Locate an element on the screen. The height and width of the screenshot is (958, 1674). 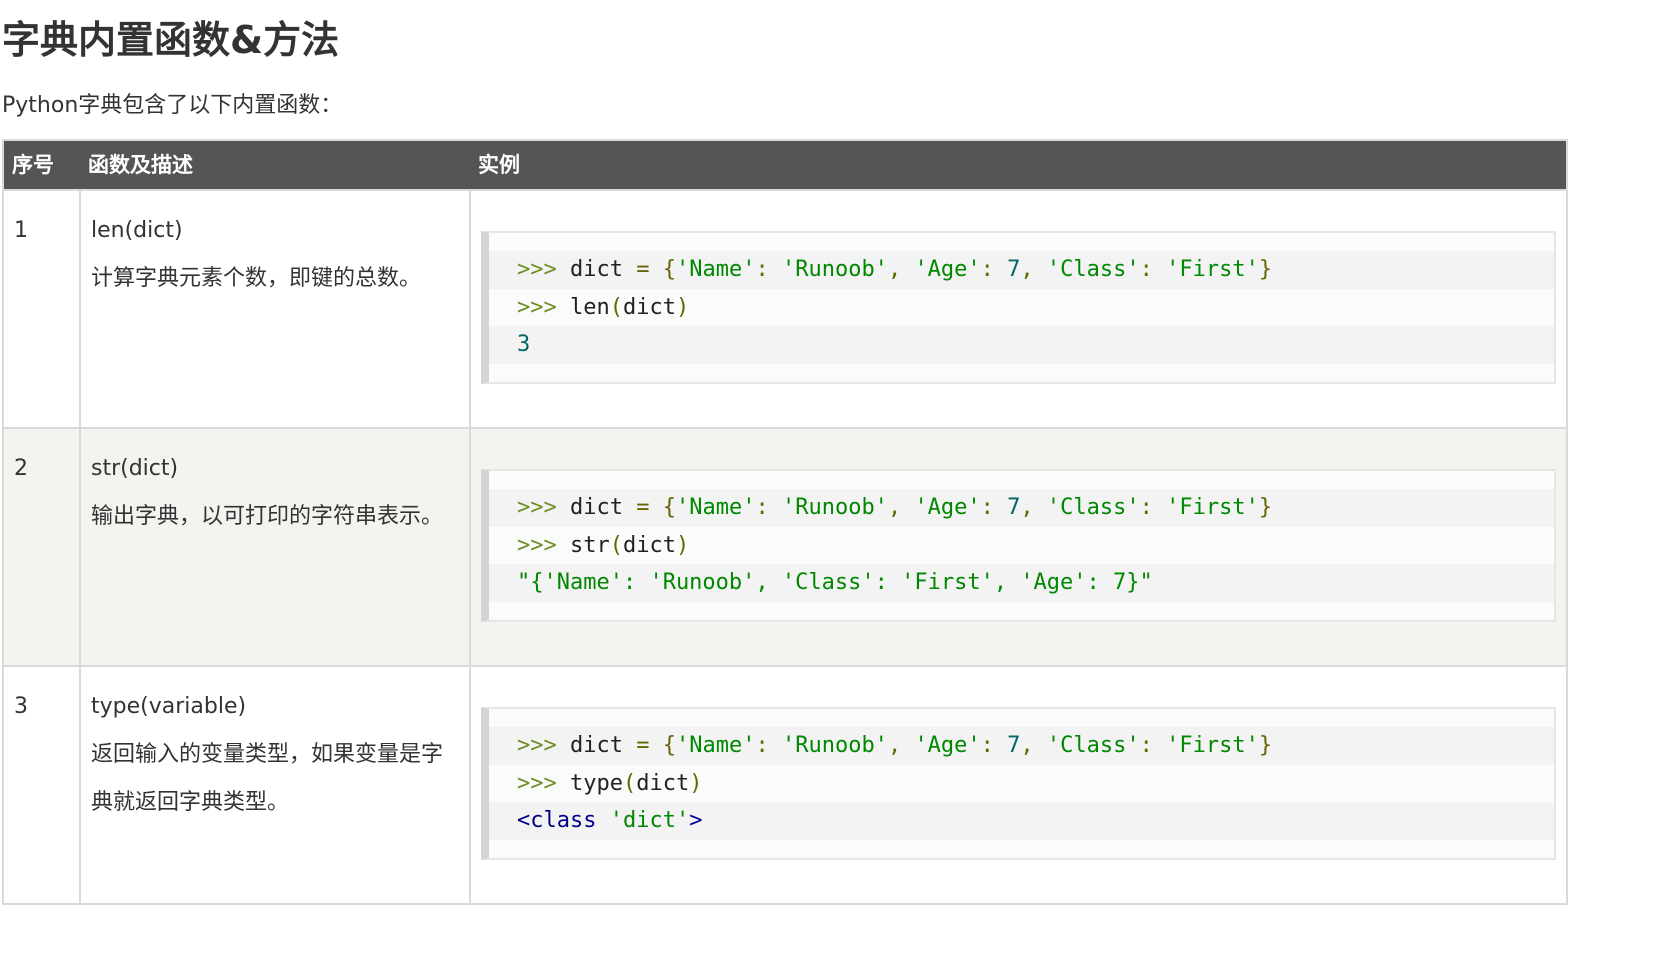
function-cell: type(variable) 返回输入的变量类型，如果变量是字典就返回字典类型。 is located at coordinates (275, 785).